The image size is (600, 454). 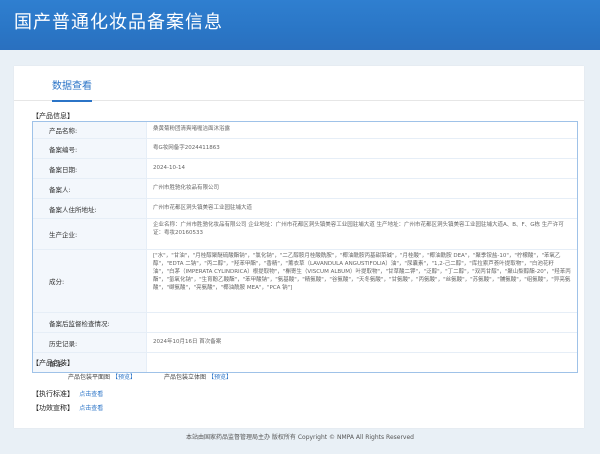 I want to click on tab-bar: 数据查看, so click(x=299, y=84).